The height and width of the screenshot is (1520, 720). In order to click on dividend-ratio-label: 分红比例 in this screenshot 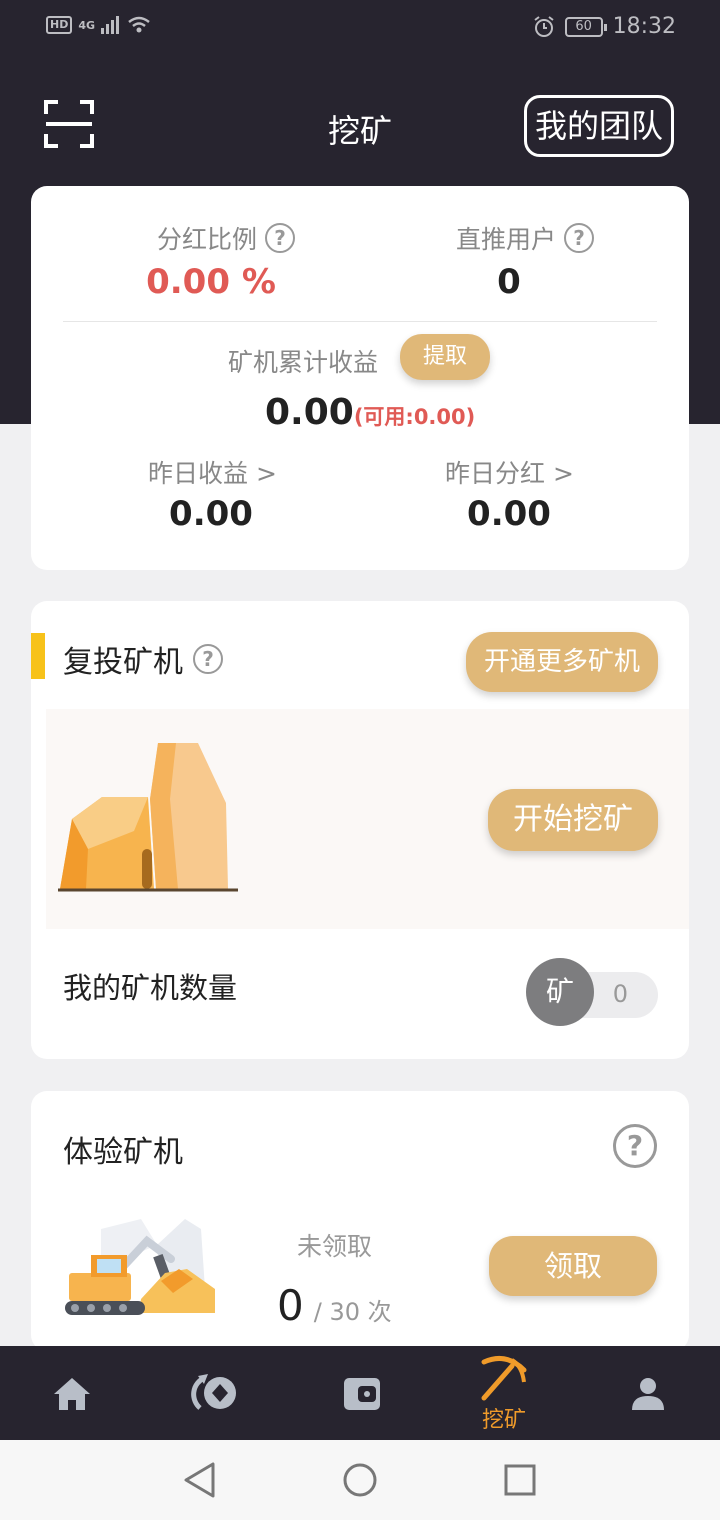, I will do `click(207, 239)`.